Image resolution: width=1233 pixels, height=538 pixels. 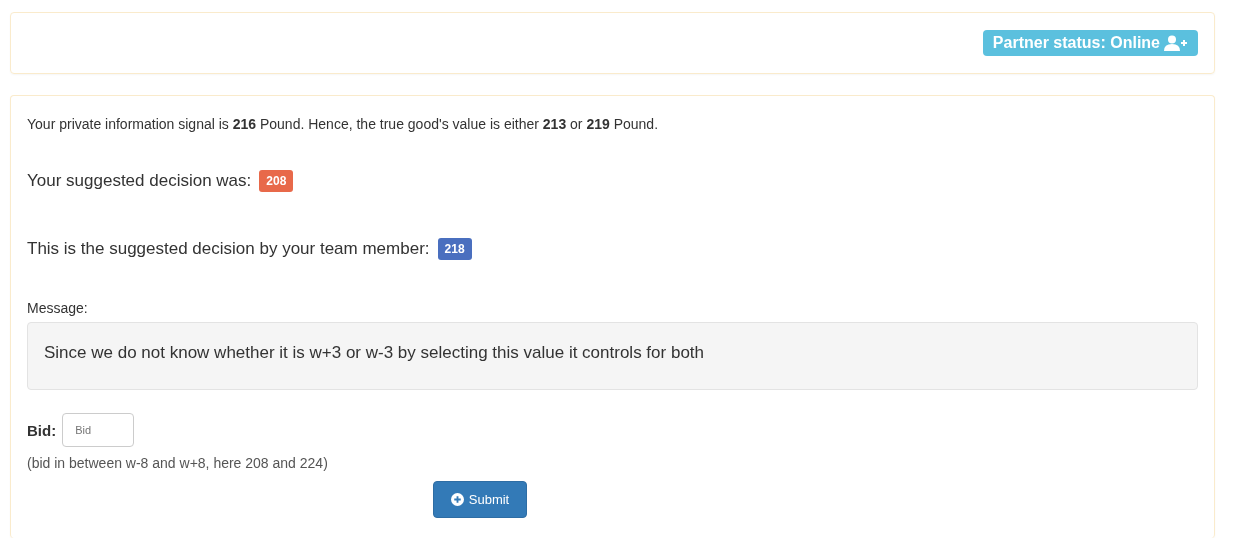 What do you see at coordinates (343, 124) in the screenshot?
I see `info-text: Your private information signal is 216 Pound. Hence, the true good's value is either 213 or 219 Pound.` at bounding box center [343, 124].